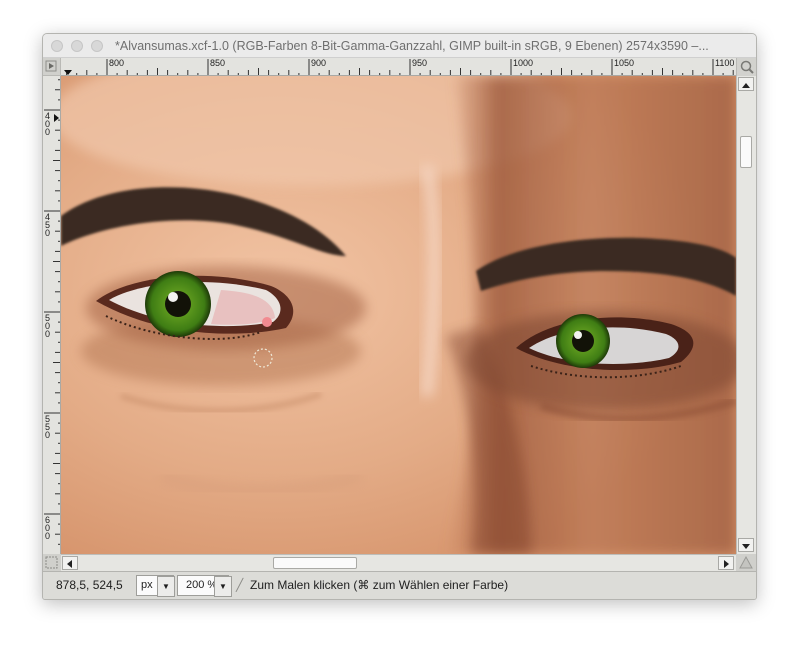 Image resolution: width=796 pixels, height=648 pixels. I want to click on close-window-button, so click(57, 46).